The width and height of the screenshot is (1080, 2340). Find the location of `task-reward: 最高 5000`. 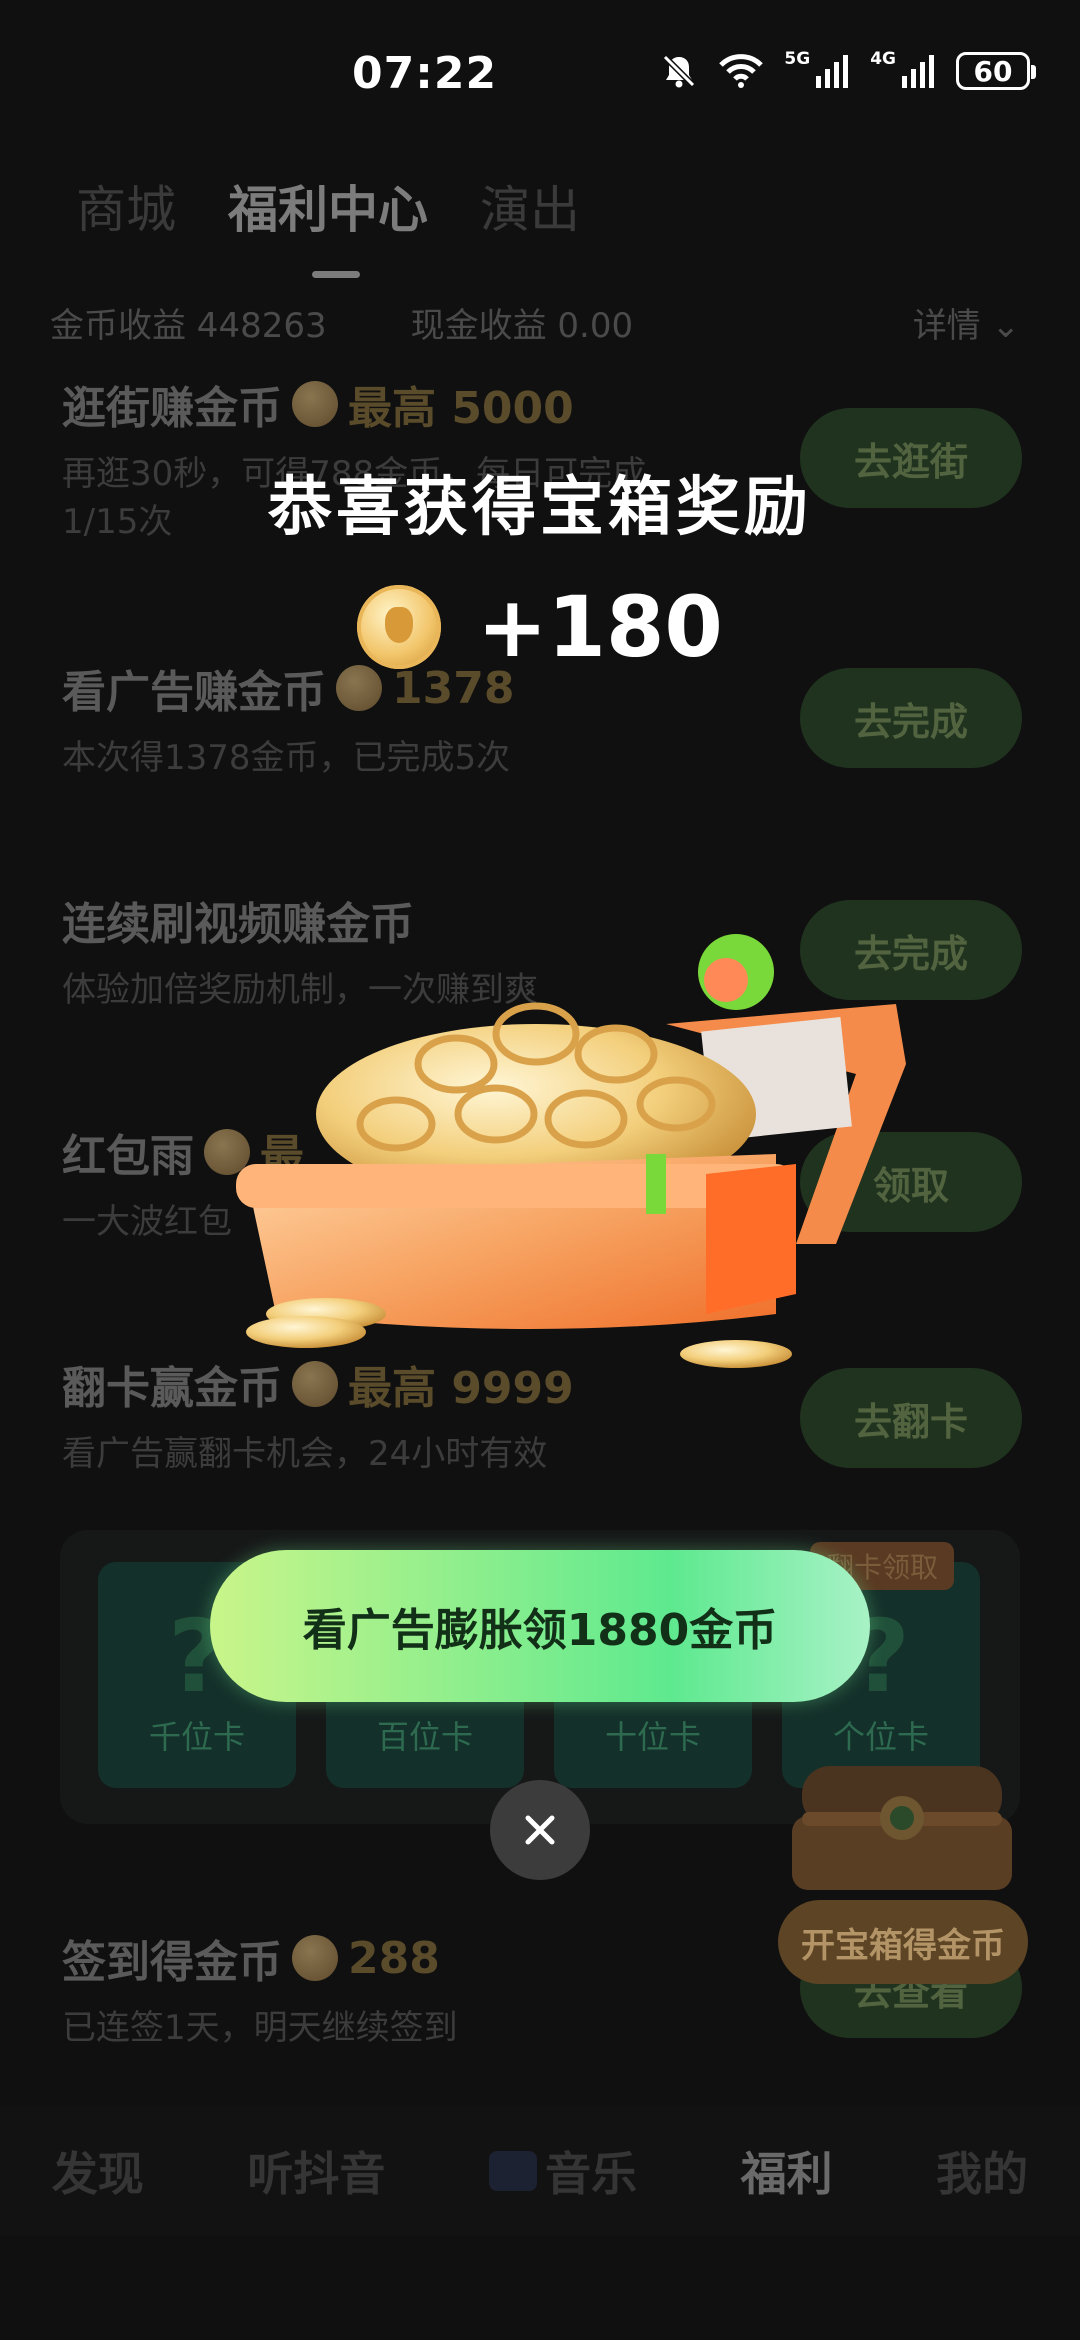

task-reward: 最高 5000 is located at coordinates (461, 408).